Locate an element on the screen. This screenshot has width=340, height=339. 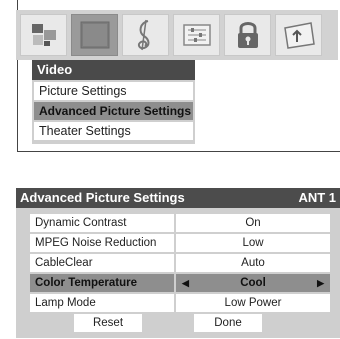
done-button: Done is located at coordinates (228, 323).